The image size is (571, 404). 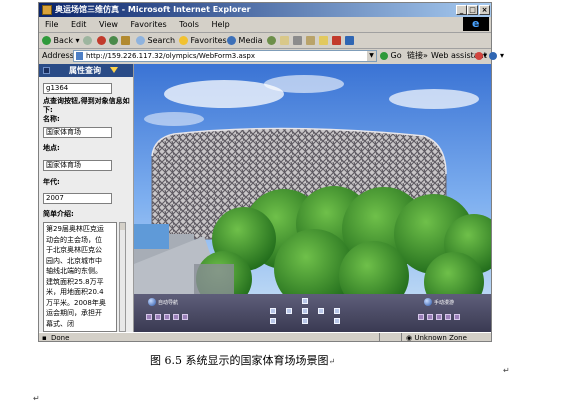 I want to click on tilt-up-button, so click(x=337, y=321).